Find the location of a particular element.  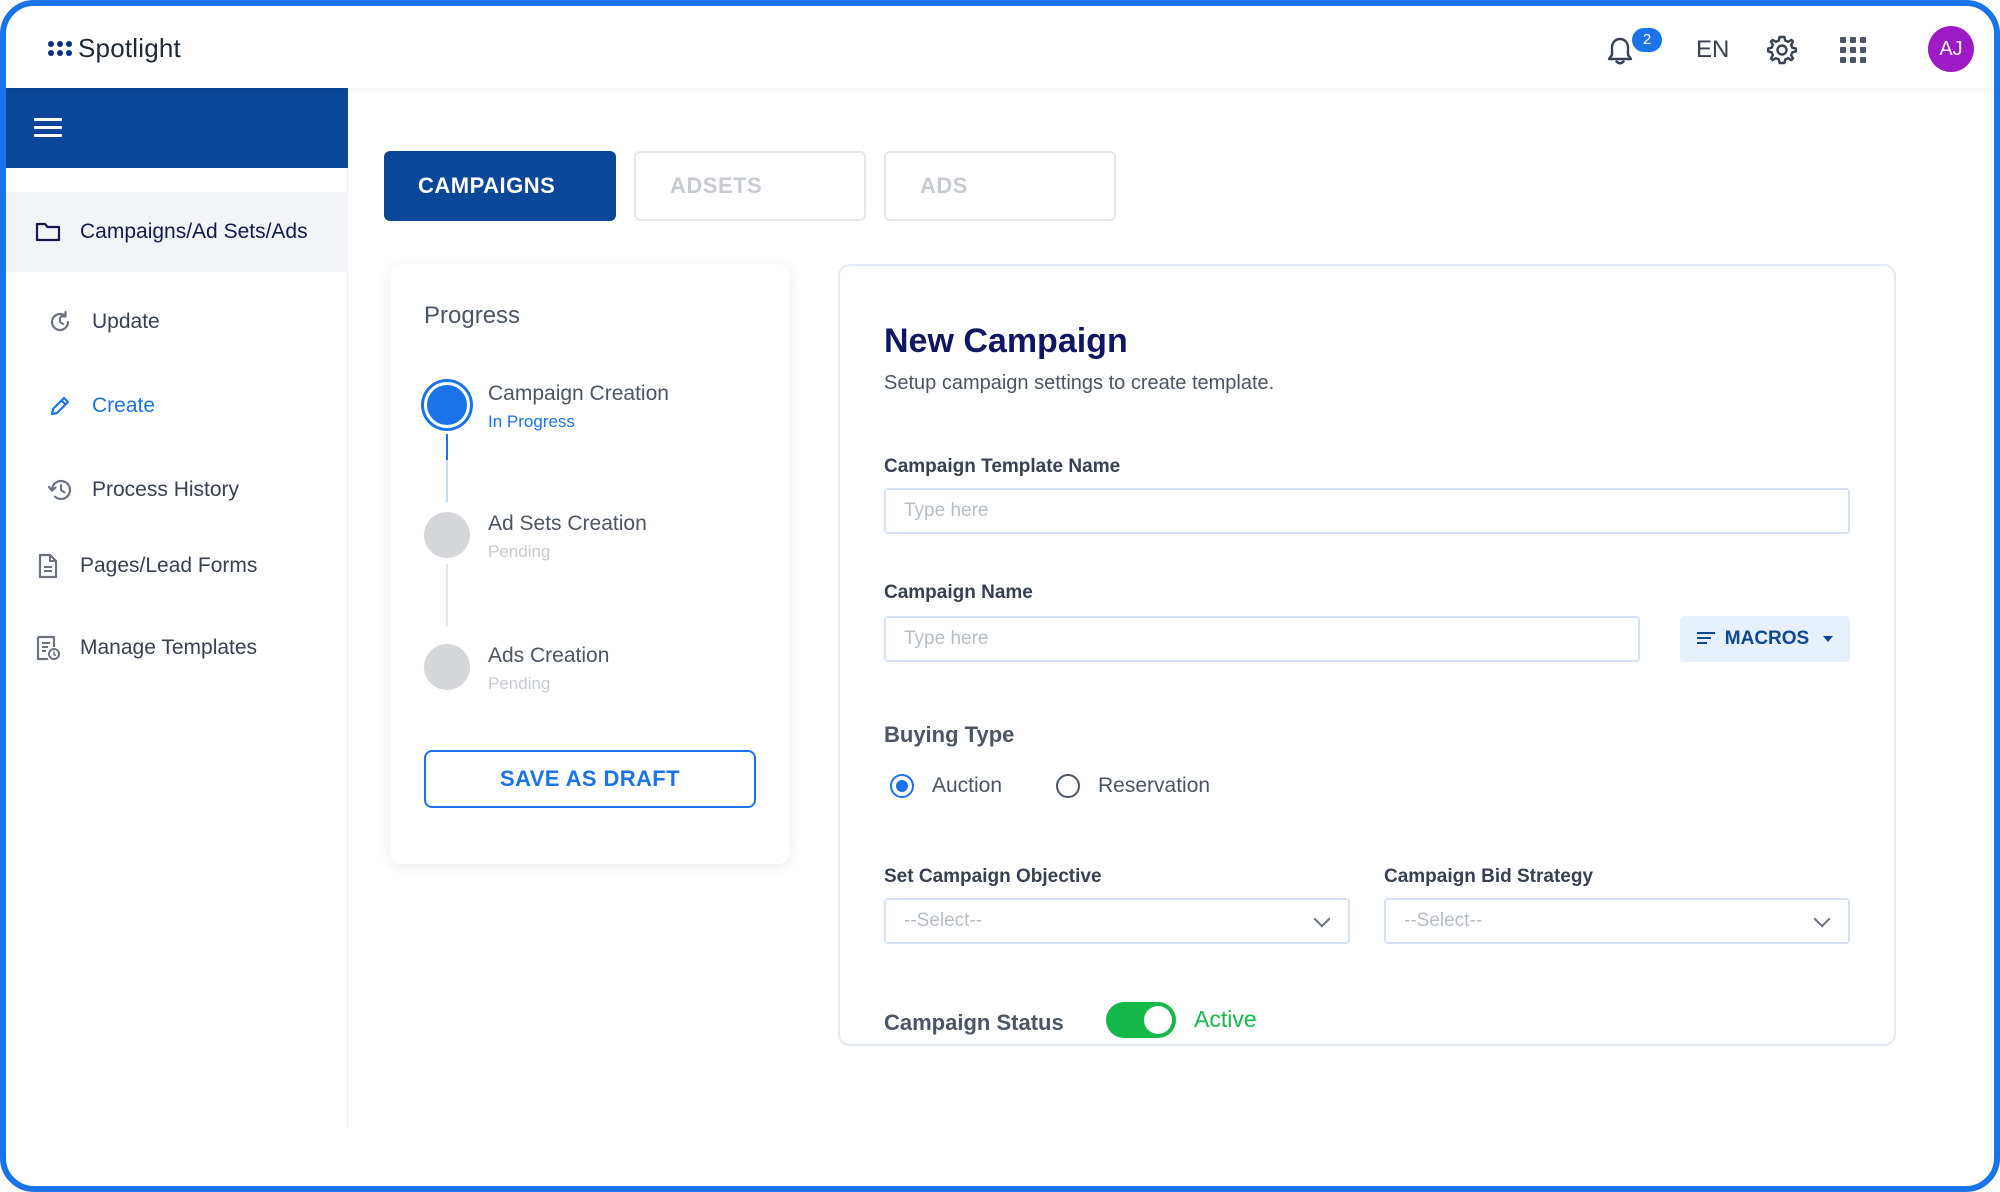

sidebar-item-label: Campaigns/Ad Sets/Ads is located at coordinates (194, 231).